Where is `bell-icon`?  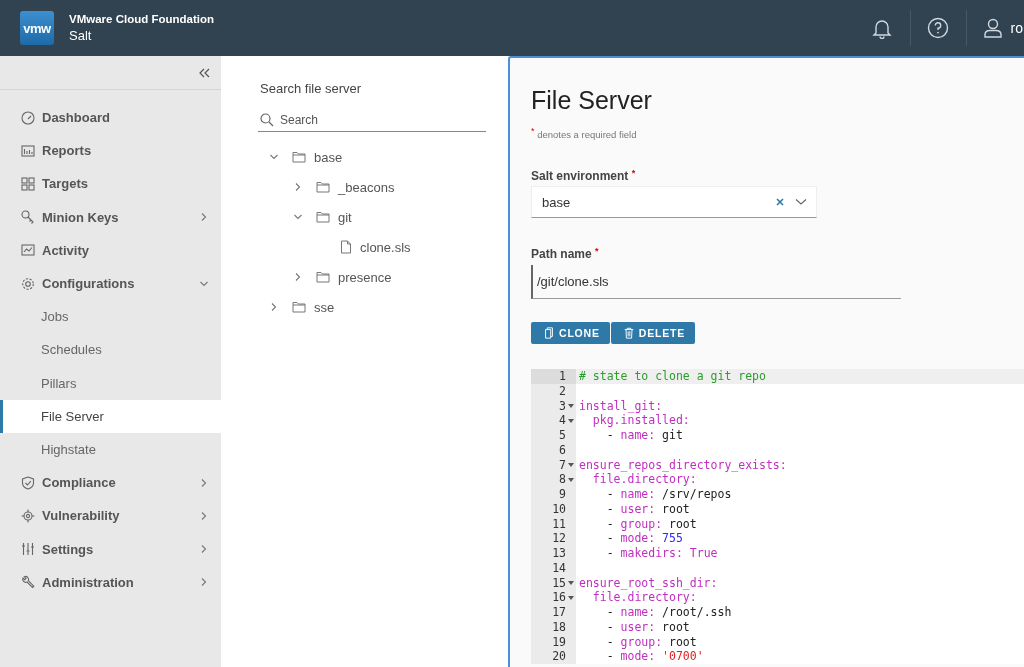
bell-icon is located at coordinates (881, 28).